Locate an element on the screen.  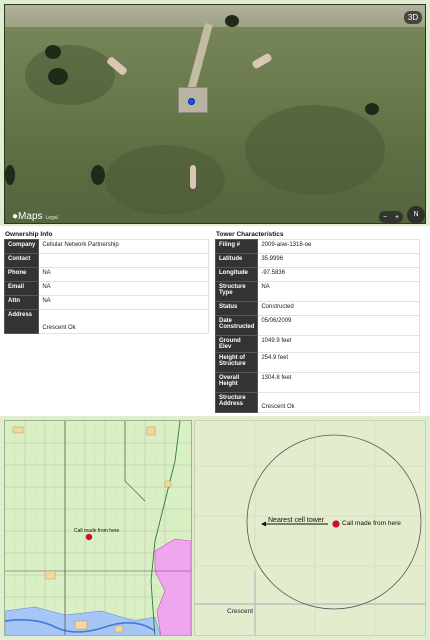
table-row: Structure Type NA is located at coordinates (317, 291).